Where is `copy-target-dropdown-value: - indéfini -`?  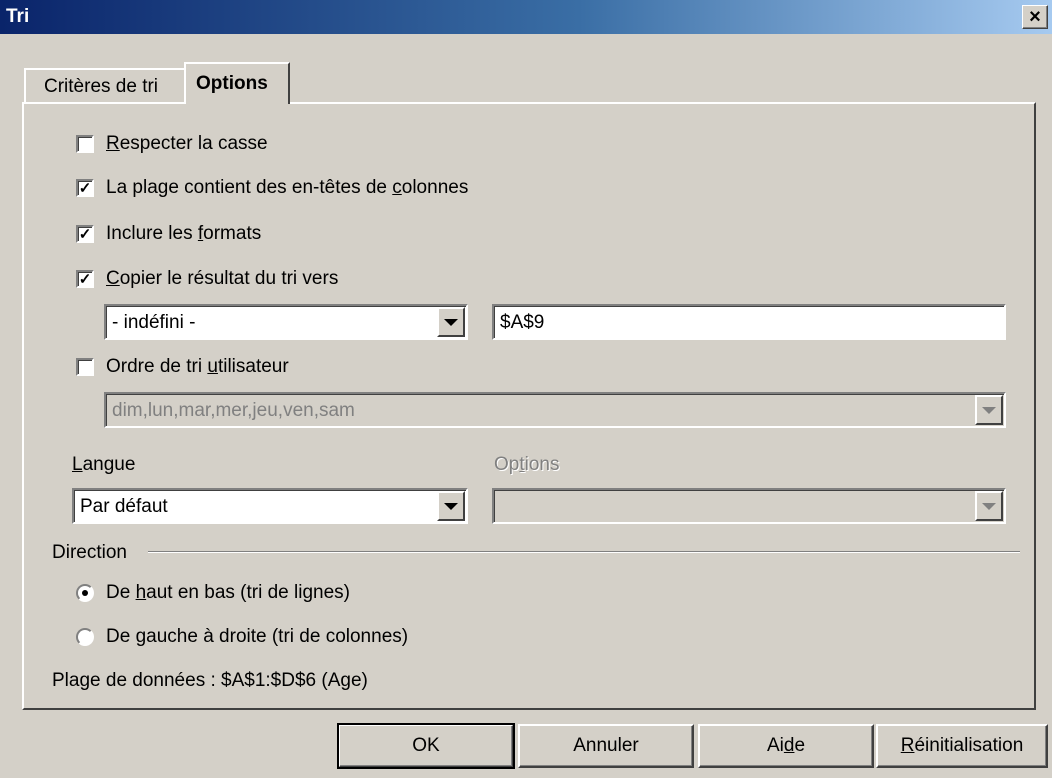 copy-target-dropdown-value: - indéfini - is located at coordinates (154, 322).